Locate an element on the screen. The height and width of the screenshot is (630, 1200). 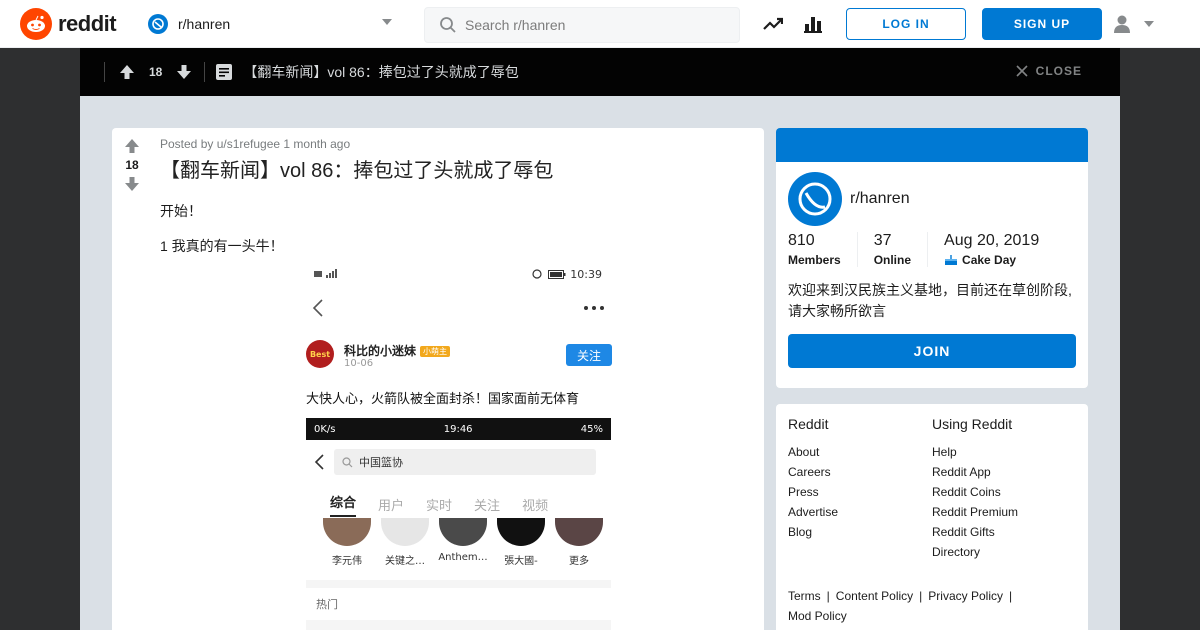
overlay-vote-group: 18 is located at coordinates (155, 72).